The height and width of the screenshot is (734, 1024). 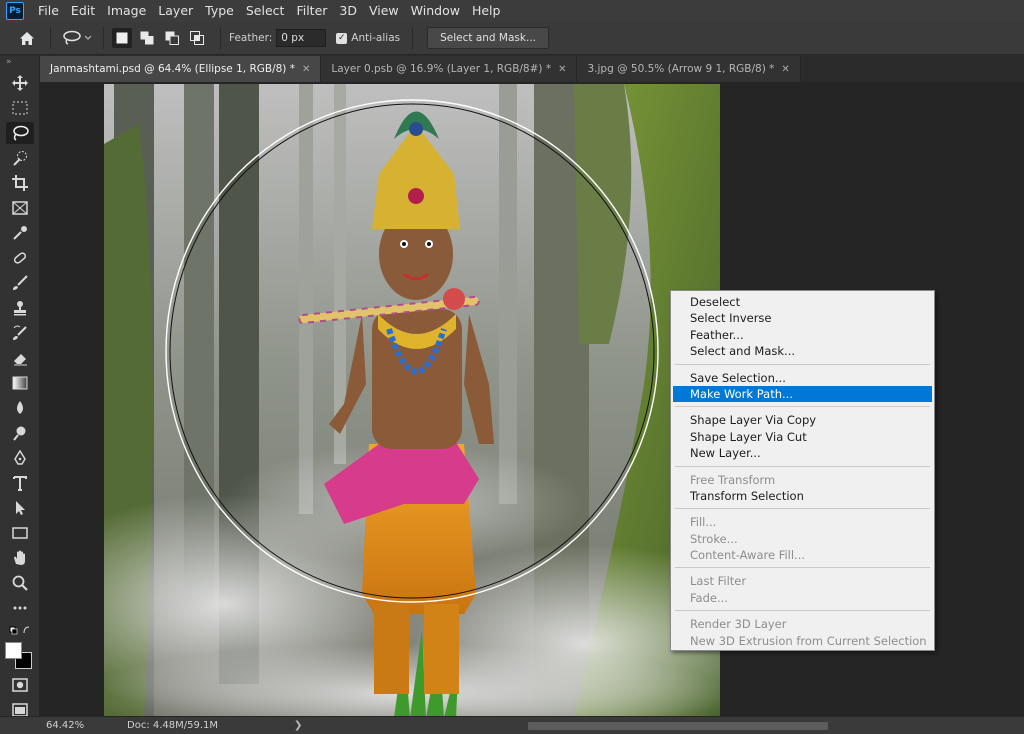 What do you see at coordinates (301, 38) in the screenshot?
I see `feather-input` at bounding box center [301, 38].